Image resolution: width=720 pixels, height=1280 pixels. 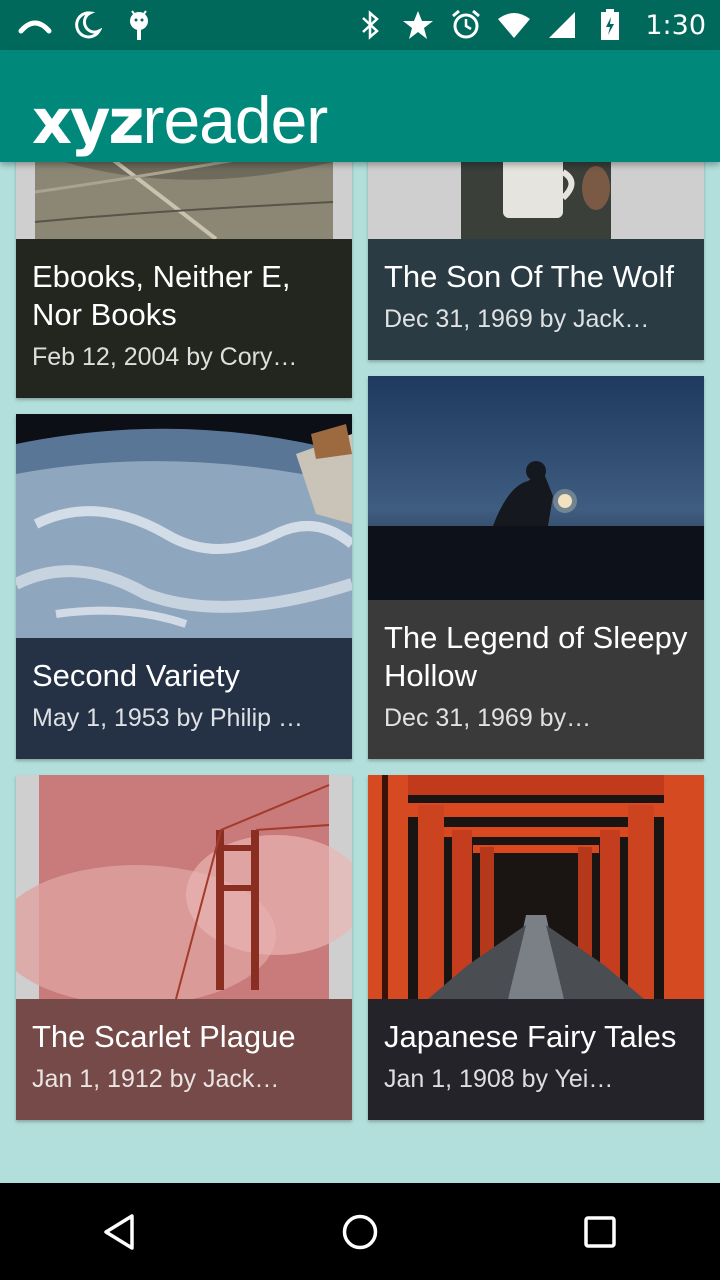 I want to click on app-bar: xyzreader, so click(x=360, y=106).